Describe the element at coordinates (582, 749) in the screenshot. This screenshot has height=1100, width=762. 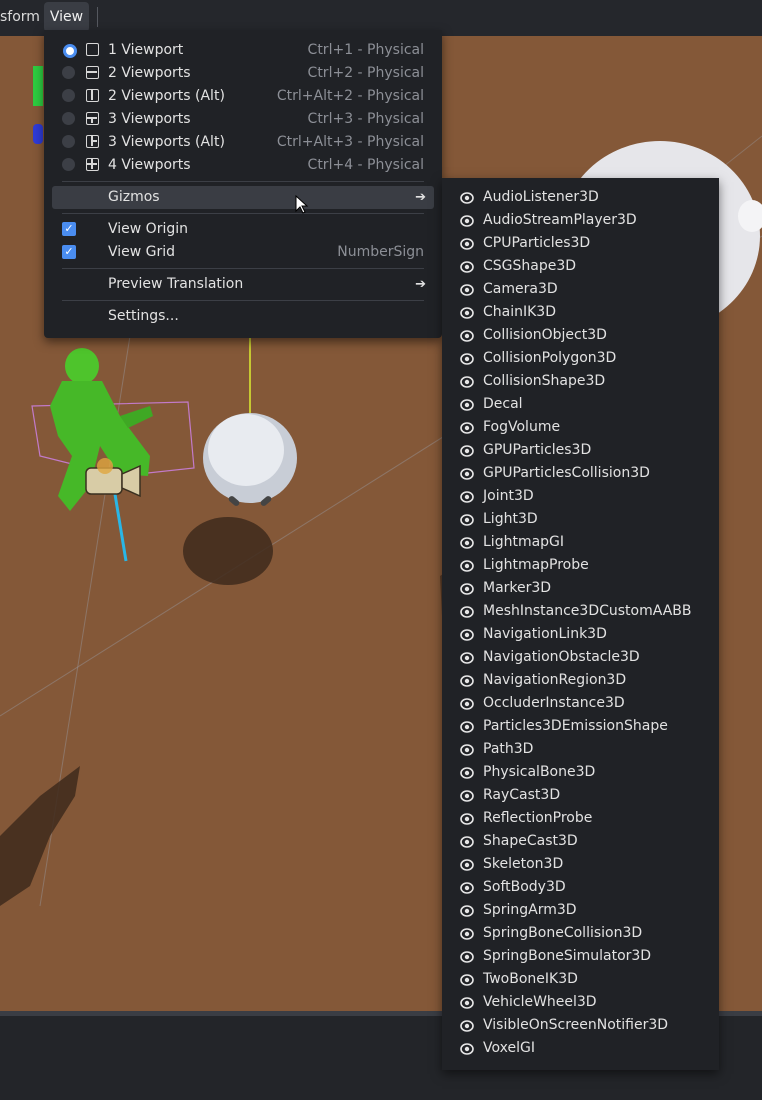
I see `gizmo-item: Path3D` at that location.